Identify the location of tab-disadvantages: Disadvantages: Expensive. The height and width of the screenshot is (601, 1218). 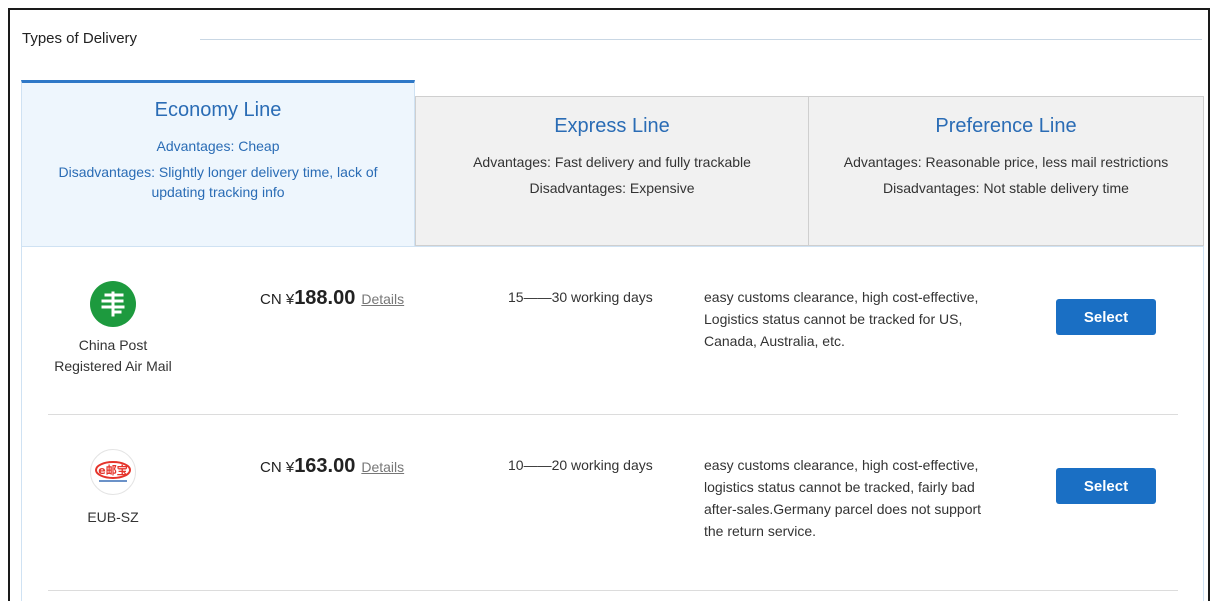
(612, 188).